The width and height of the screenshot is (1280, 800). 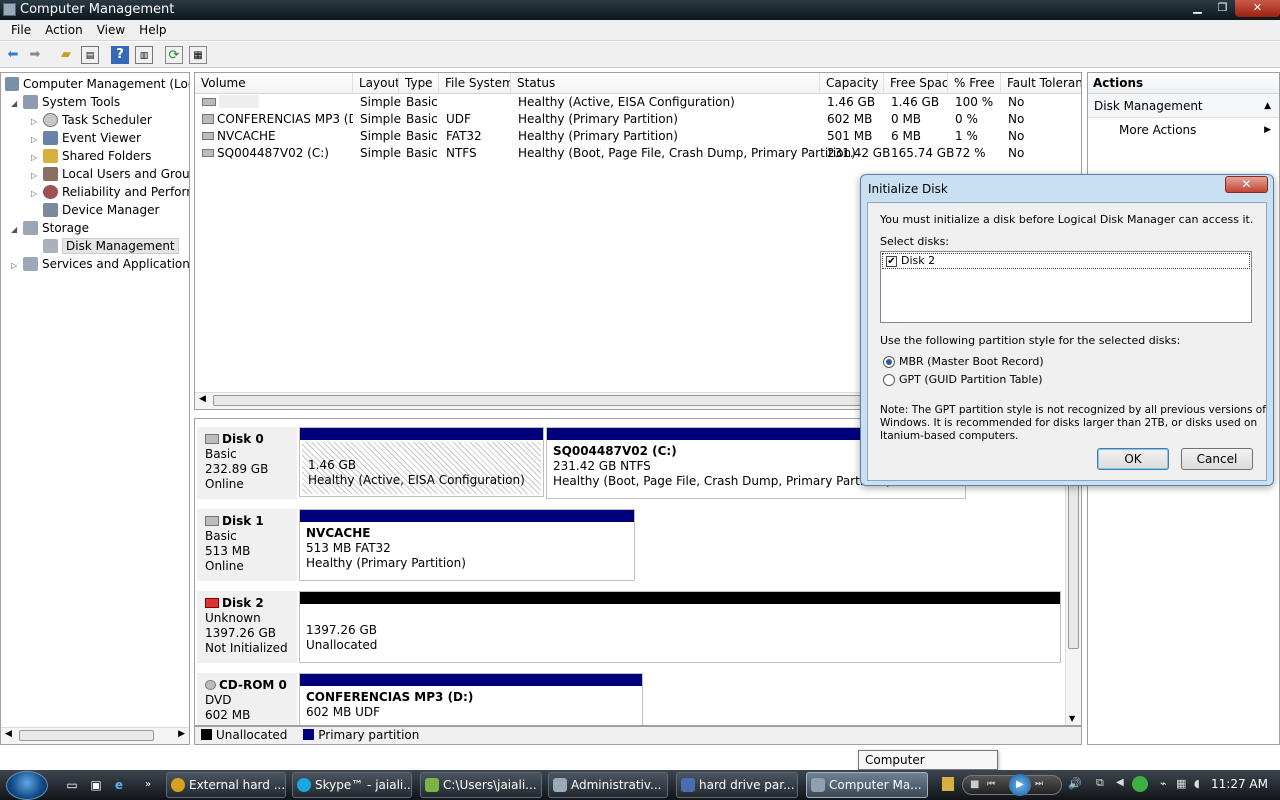 I want to click on column-capacity: Capacity, so click(x=852, y=83).